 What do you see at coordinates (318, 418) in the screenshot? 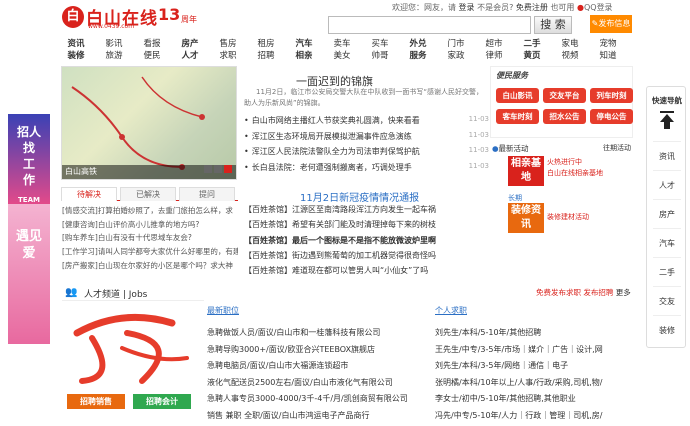
I see `job-item: 销售 兼职 全职/面议/白山市鸿运电子产品商行` at bounding box center [318, 418].